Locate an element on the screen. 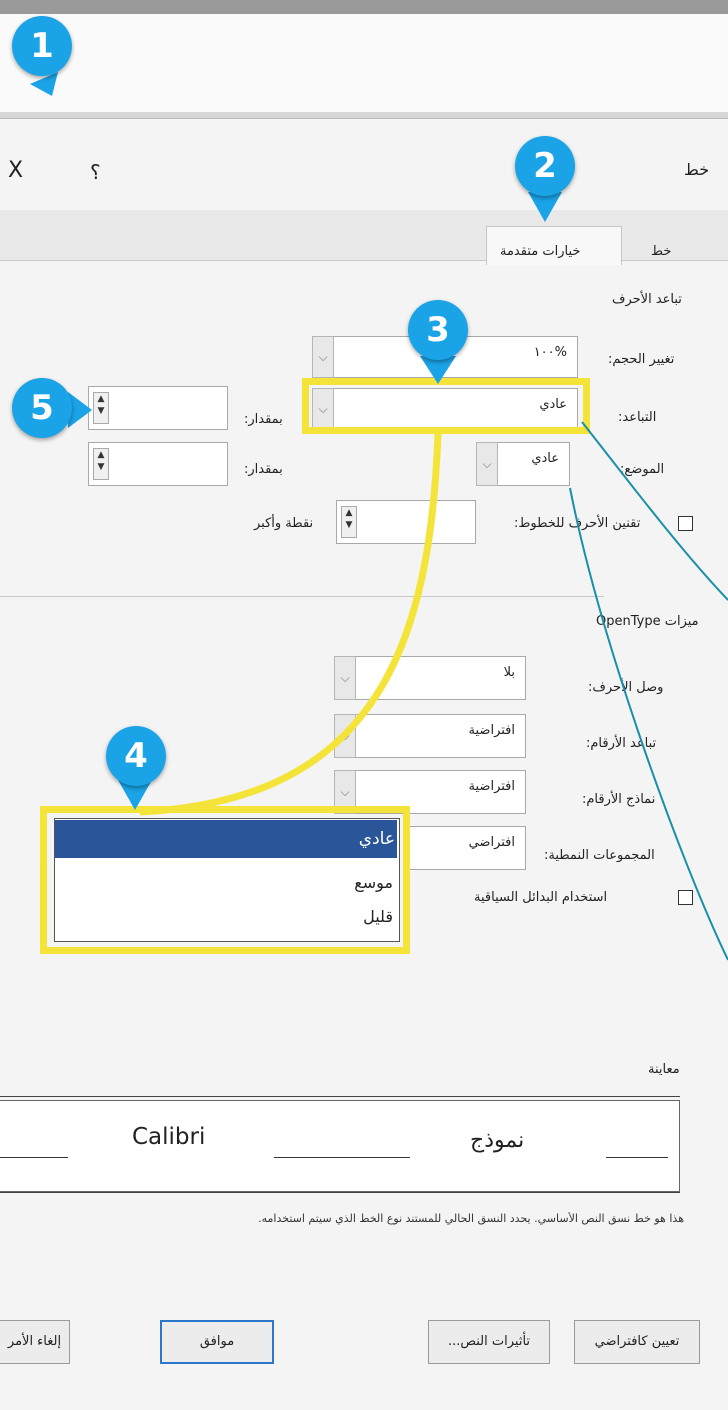 This screenshot has height=1410, width=728. badge-3-pointer is located at coordinates (438, 370).